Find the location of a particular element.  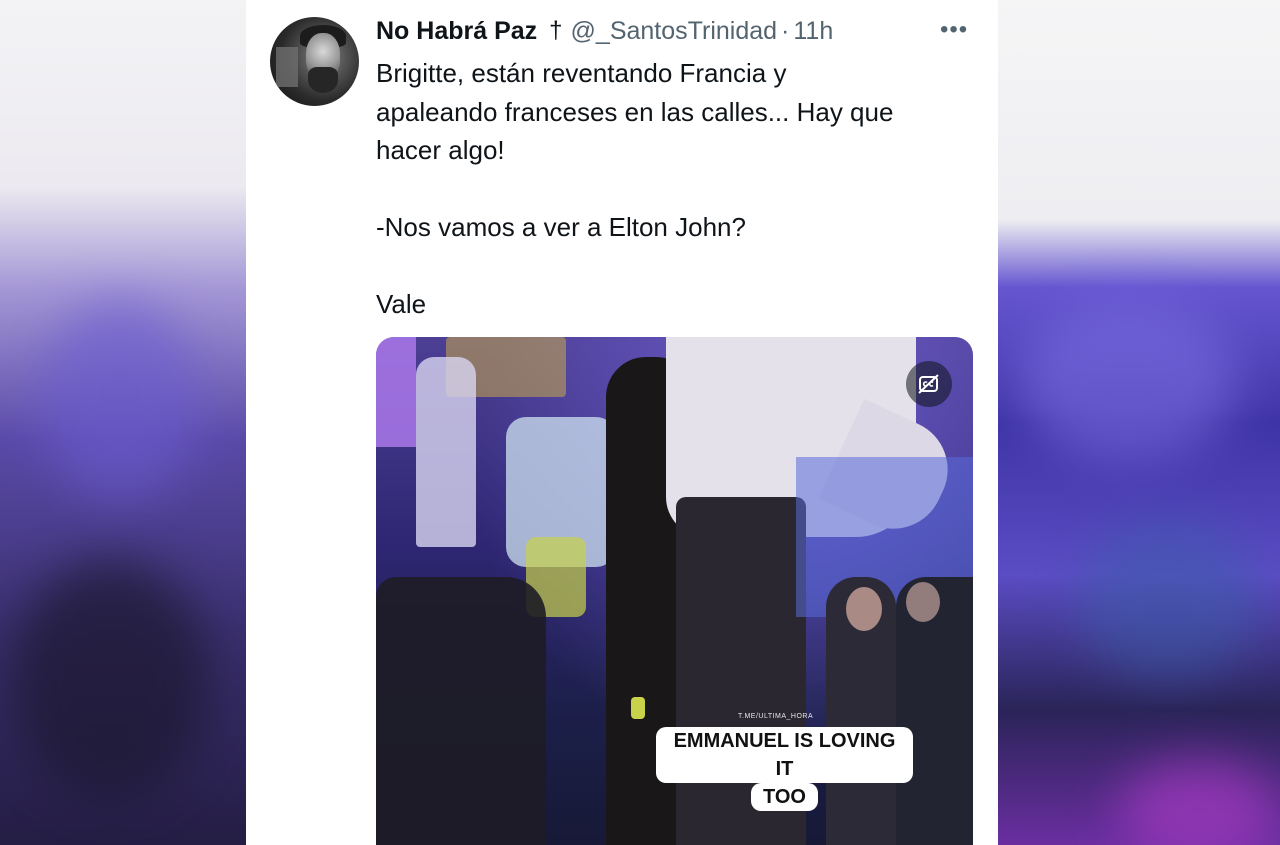

tweet-header: No Habrá Paz † @_SantosTrinidad · 11h is located at coordinates (604, 31).